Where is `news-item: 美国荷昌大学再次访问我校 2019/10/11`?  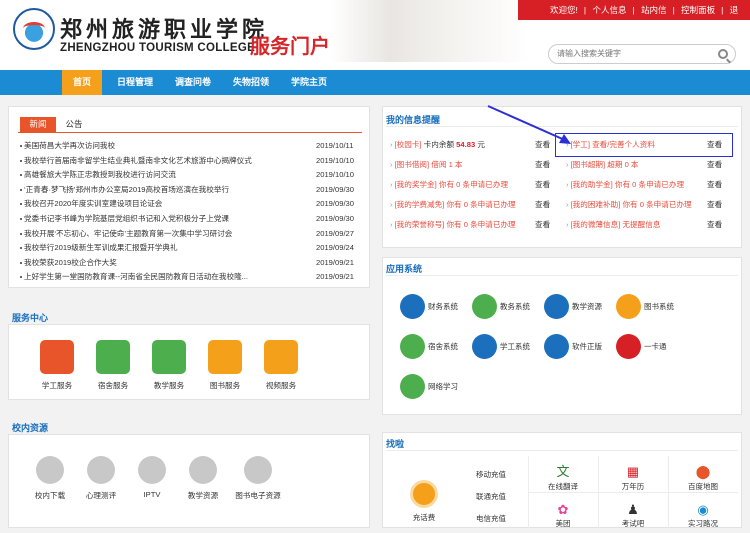
news-item: 美国荷昌大学再次访问我校 2019/10/11 is located at coordinates (195, 145).